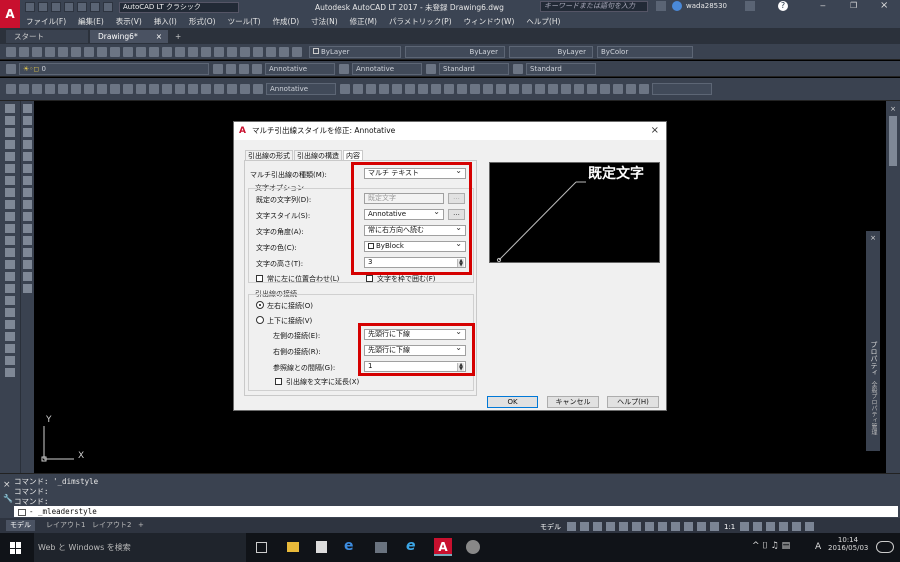 The height and width of the screenshot is (562, 900). What do you see at coordinates (551, 51) in the screenshot?
I see `lineweight-dropdown: ByLayer` at bounding box center [551, 51].